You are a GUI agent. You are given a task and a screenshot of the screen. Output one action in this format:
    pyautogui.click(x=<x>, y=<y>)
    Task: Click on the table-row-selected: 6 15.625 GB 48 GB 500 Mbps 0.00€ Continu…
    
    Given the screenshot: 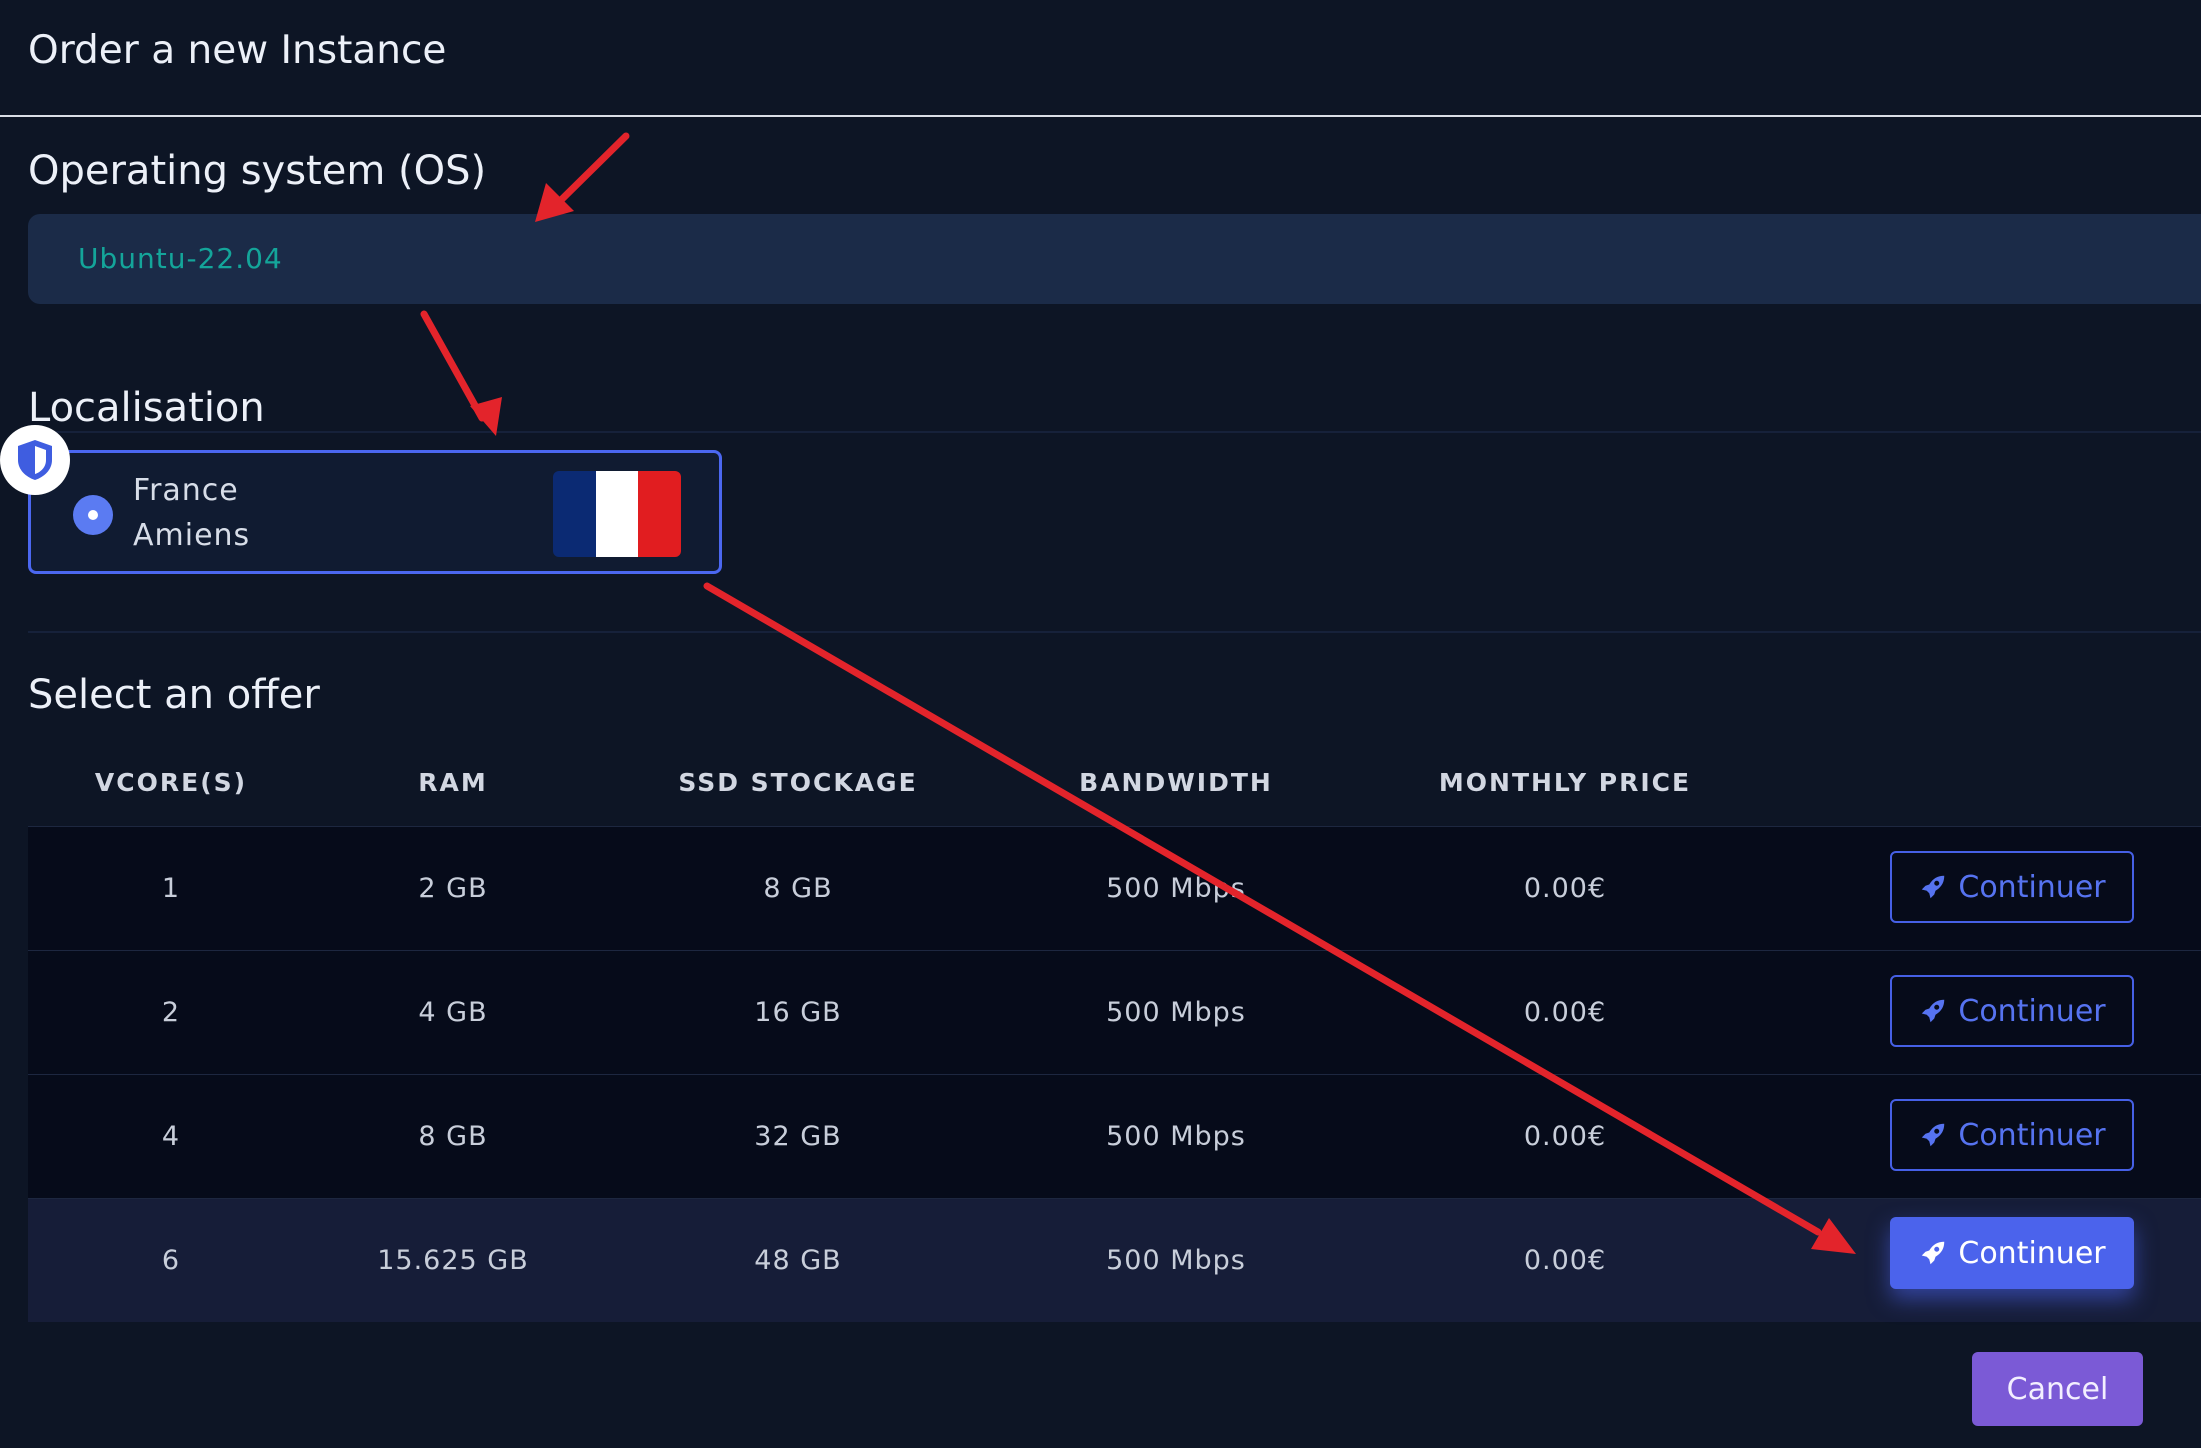 What is the action you would take?
    pyautogui.click(x=1114, y=1260)
    